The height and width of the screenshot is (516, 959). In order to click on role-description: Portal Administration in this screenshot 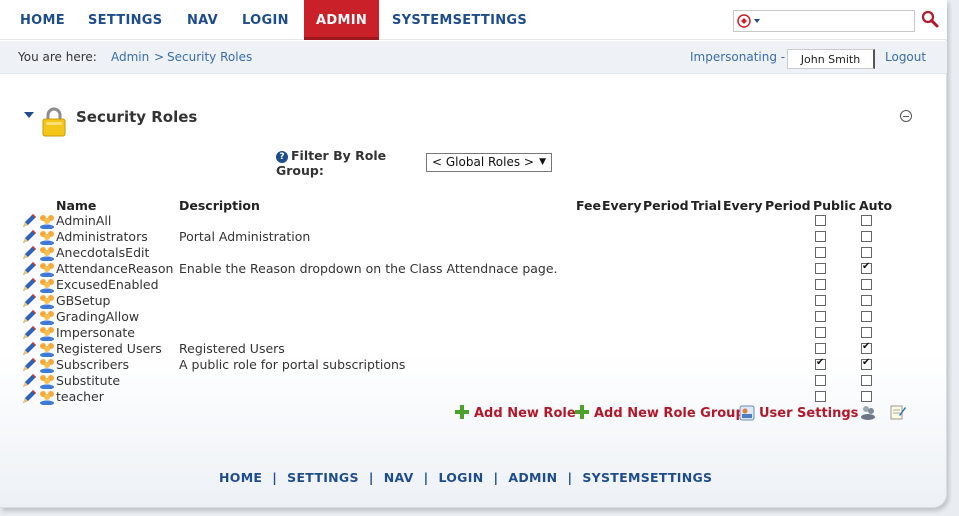, I will do `click(245, 236)`.